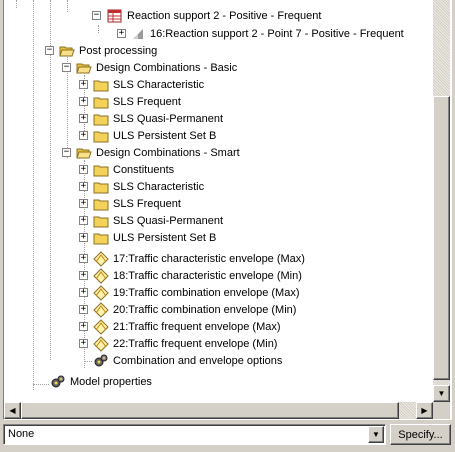  I want to click on arrow-left-icon: ◀, so click(12, 410).